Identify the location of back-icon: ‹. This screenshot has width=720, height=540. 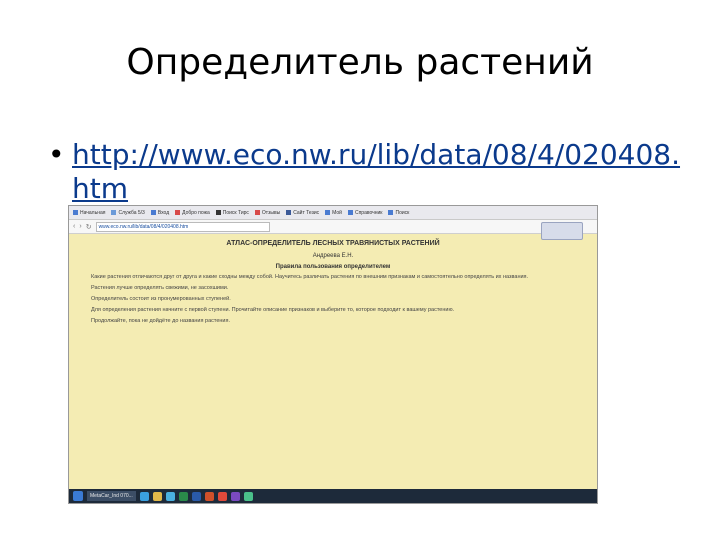
(74, 226).